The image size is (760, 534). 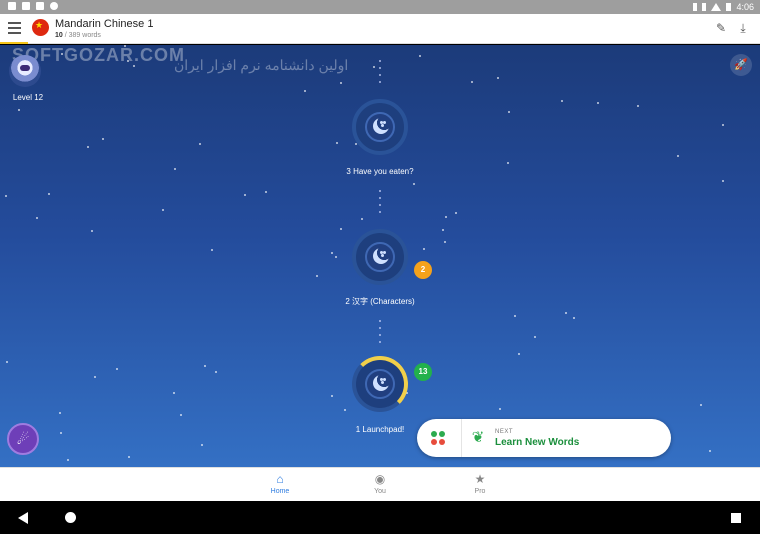 I want to click on next-action-card: ❦ NEXT Learn New Words, so click(x=544, y=438).